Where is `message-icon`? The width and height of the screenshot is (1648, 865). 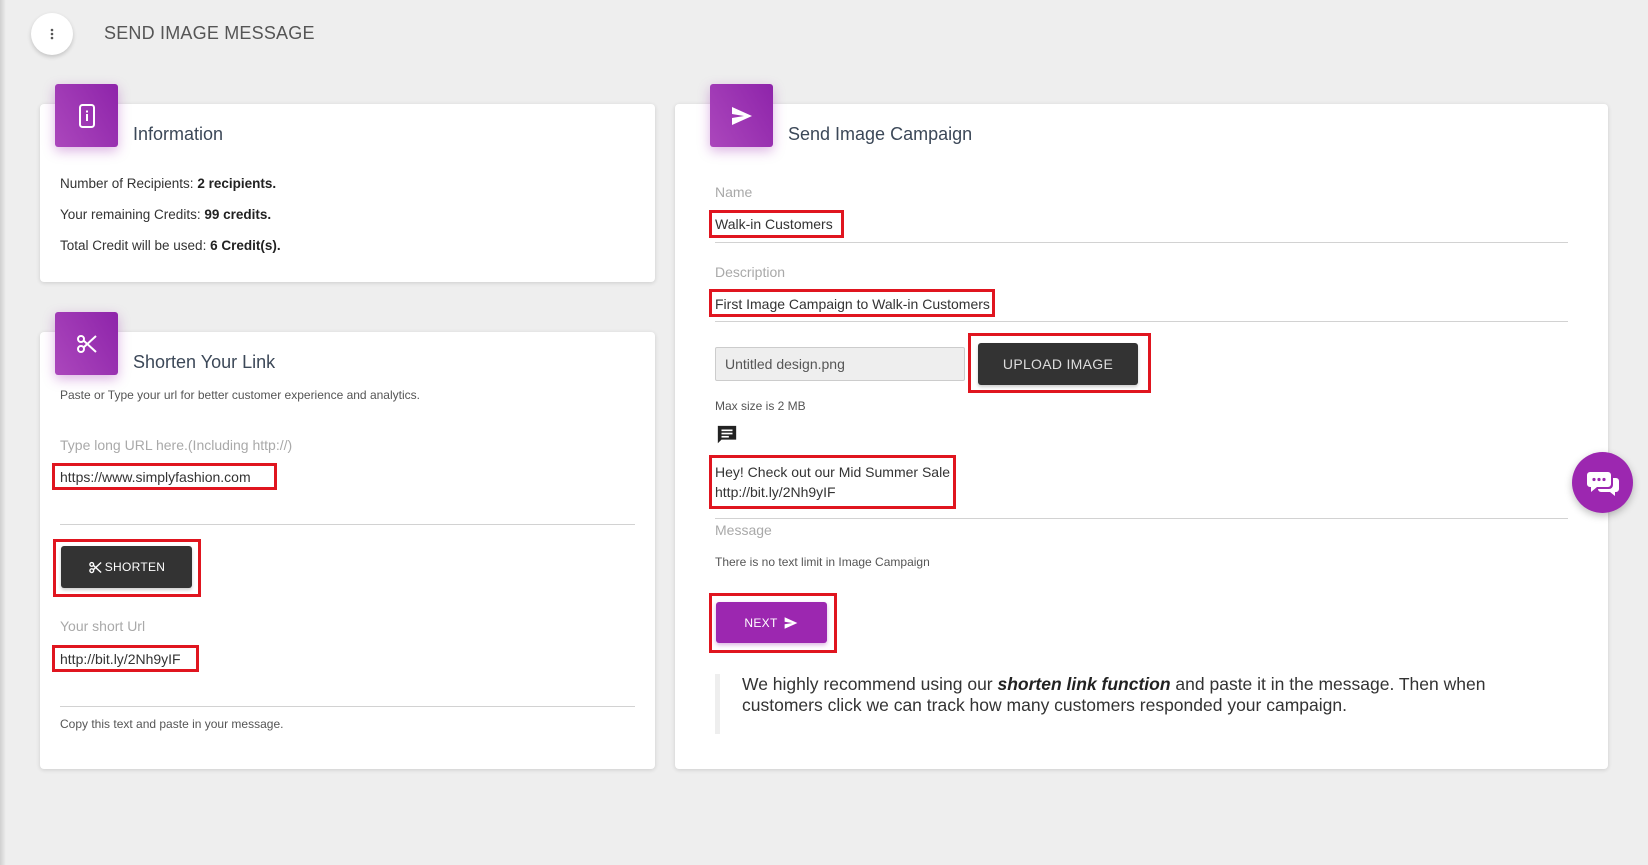
message-icon is located at coordinates (727, 434).